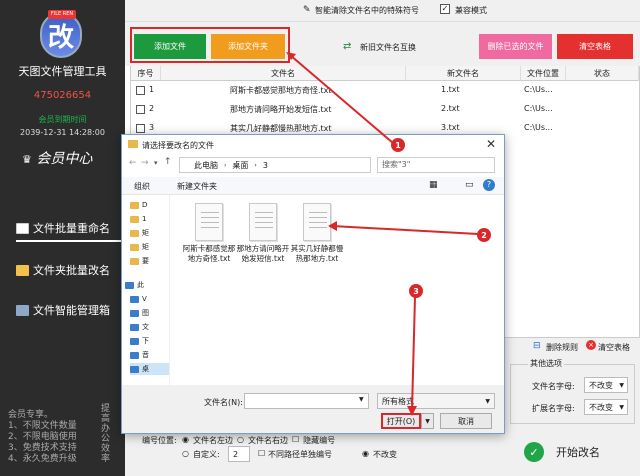 Image resolution: width=640 pixels, height=476 pixels. I want to click on arrow-3-line, so click(413, 353).